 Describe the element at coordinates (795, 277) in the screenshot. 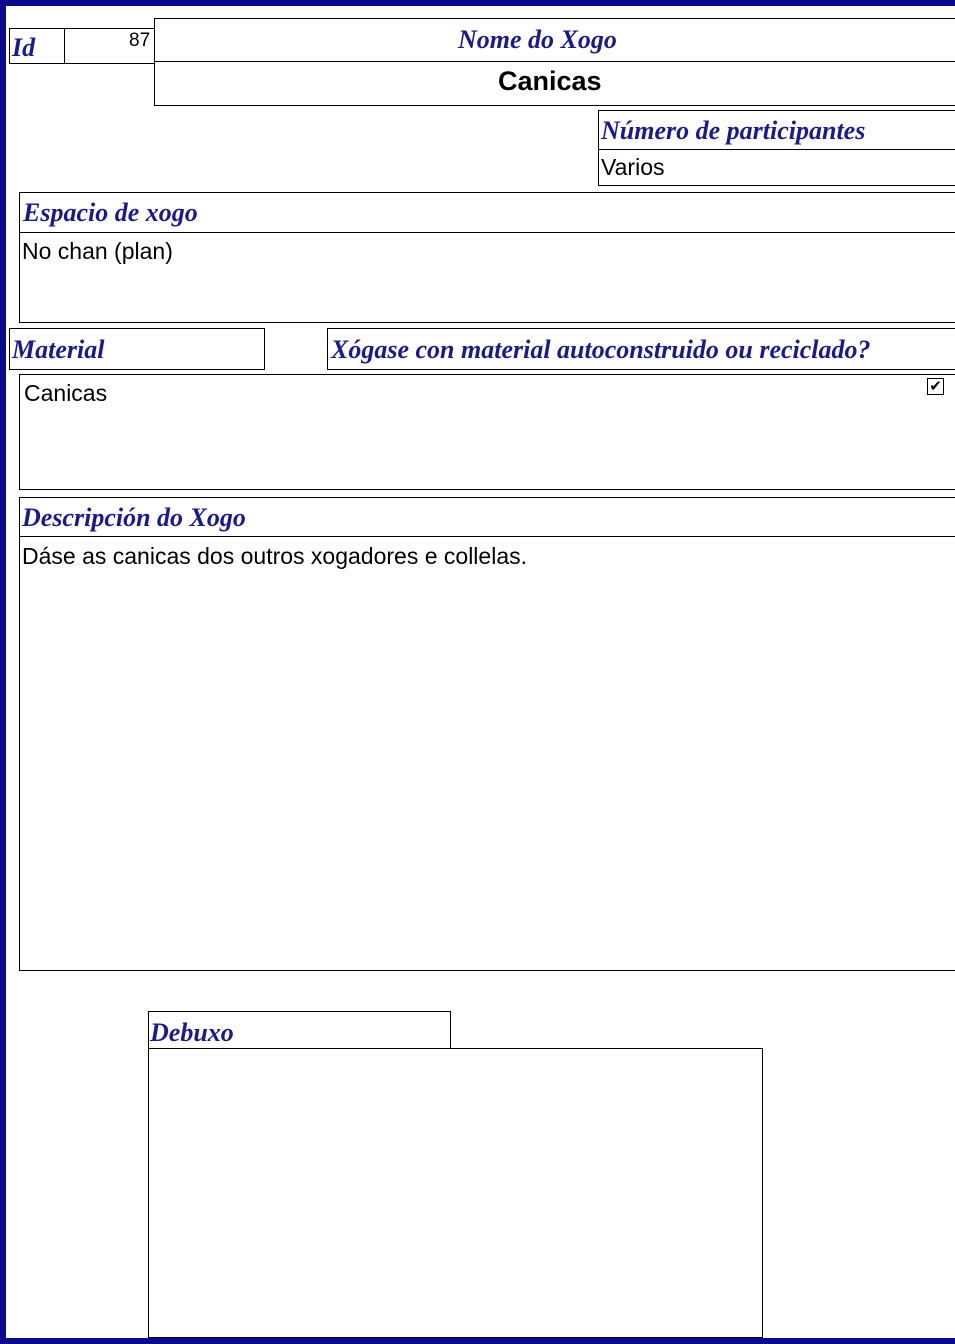

I see `play-space-side-box` at that location.